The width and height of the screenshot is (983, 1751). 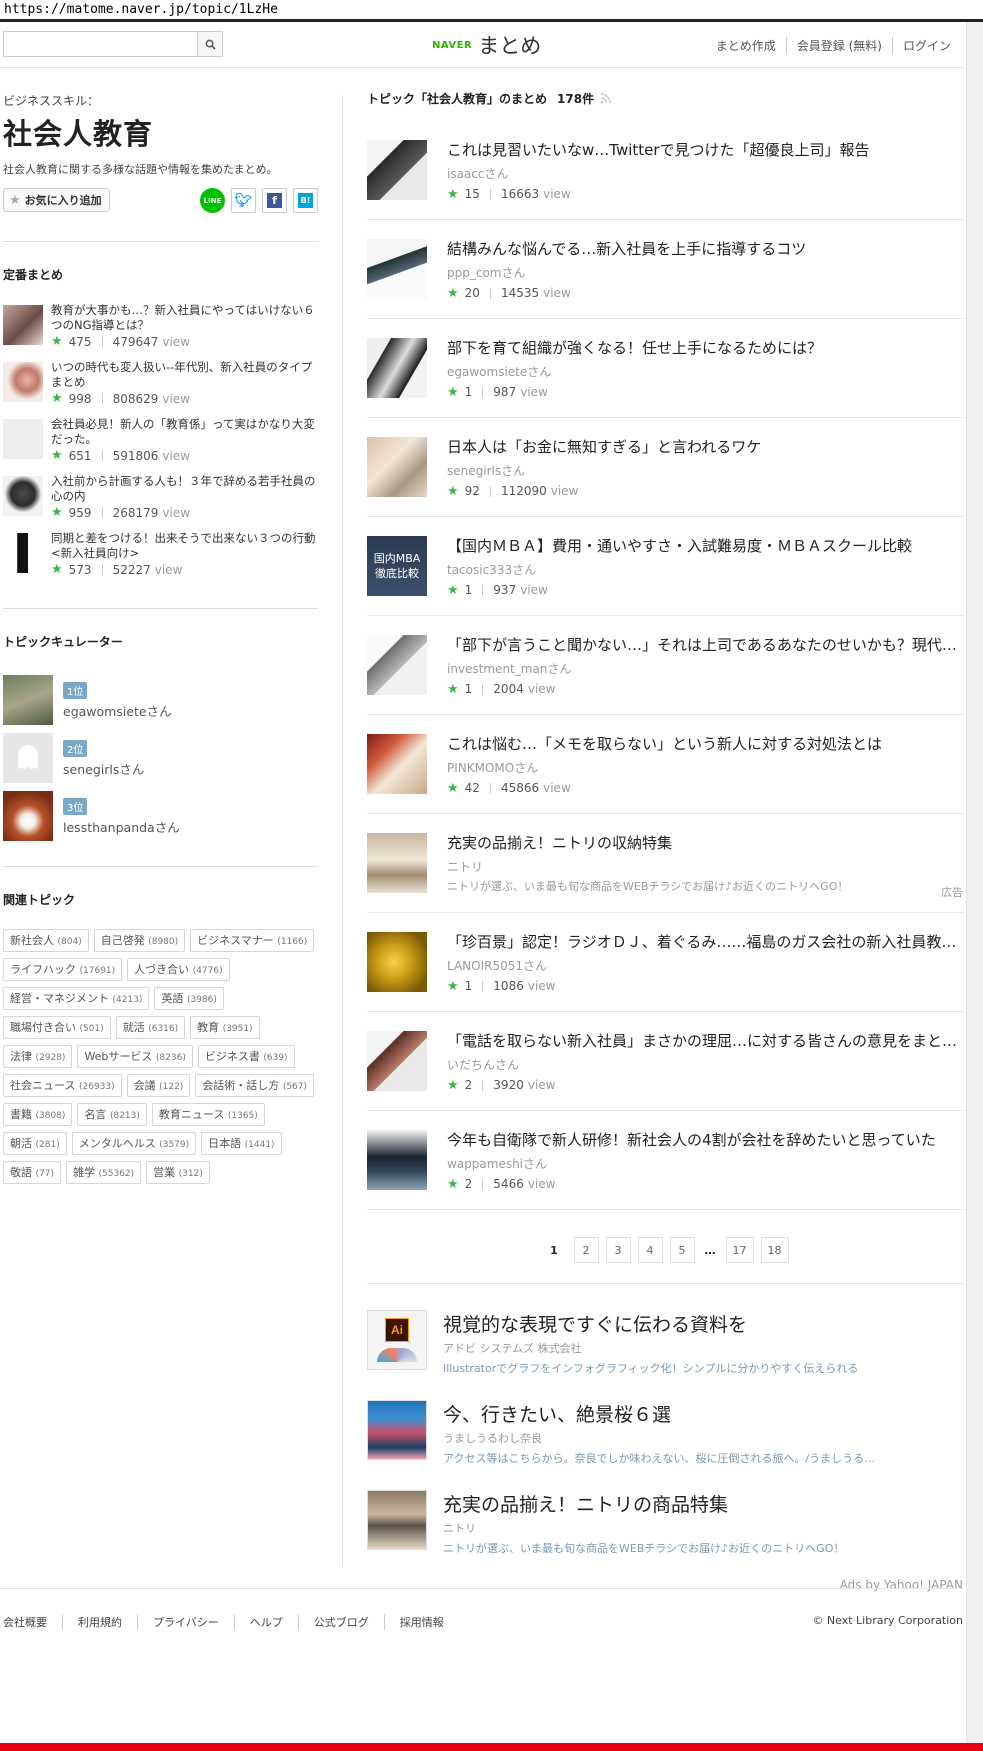 I want to click on pager-link: 2, so click(x=586, y=1250).